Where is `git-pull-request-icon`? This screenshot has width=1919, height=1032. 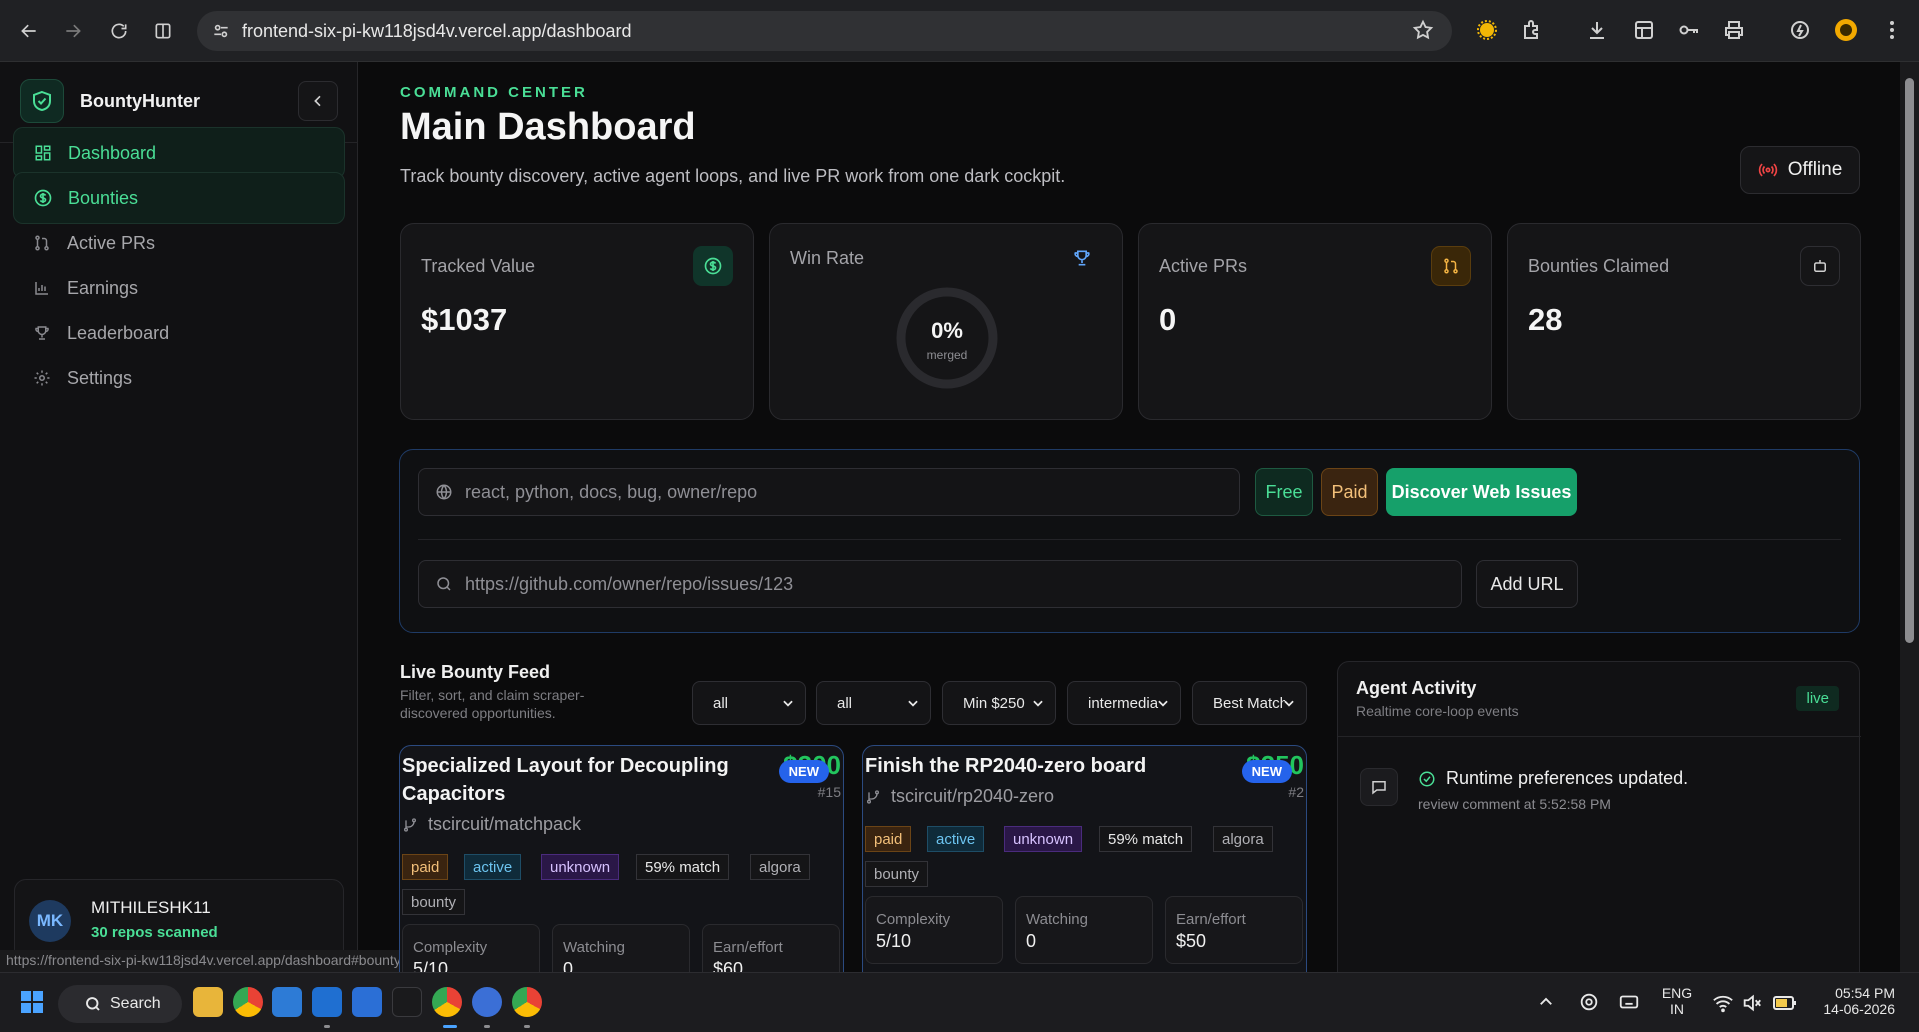 git-pull-request-icon is located at coordinates (42, 243).